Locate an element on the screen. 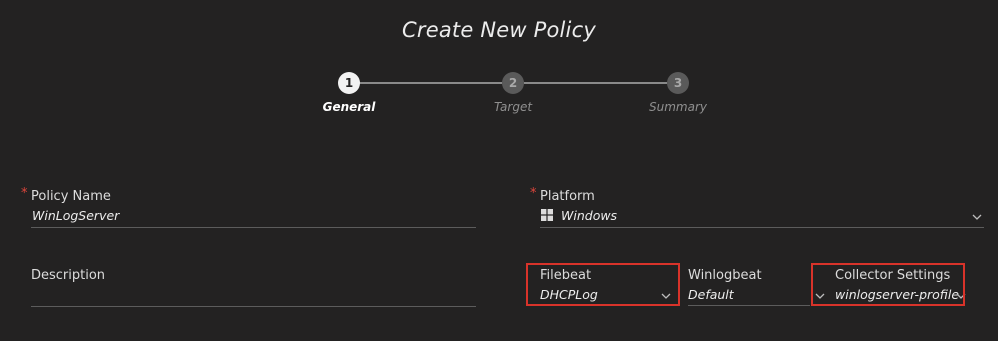  step-2-circle: 2 is located at coordinates (513, 83).